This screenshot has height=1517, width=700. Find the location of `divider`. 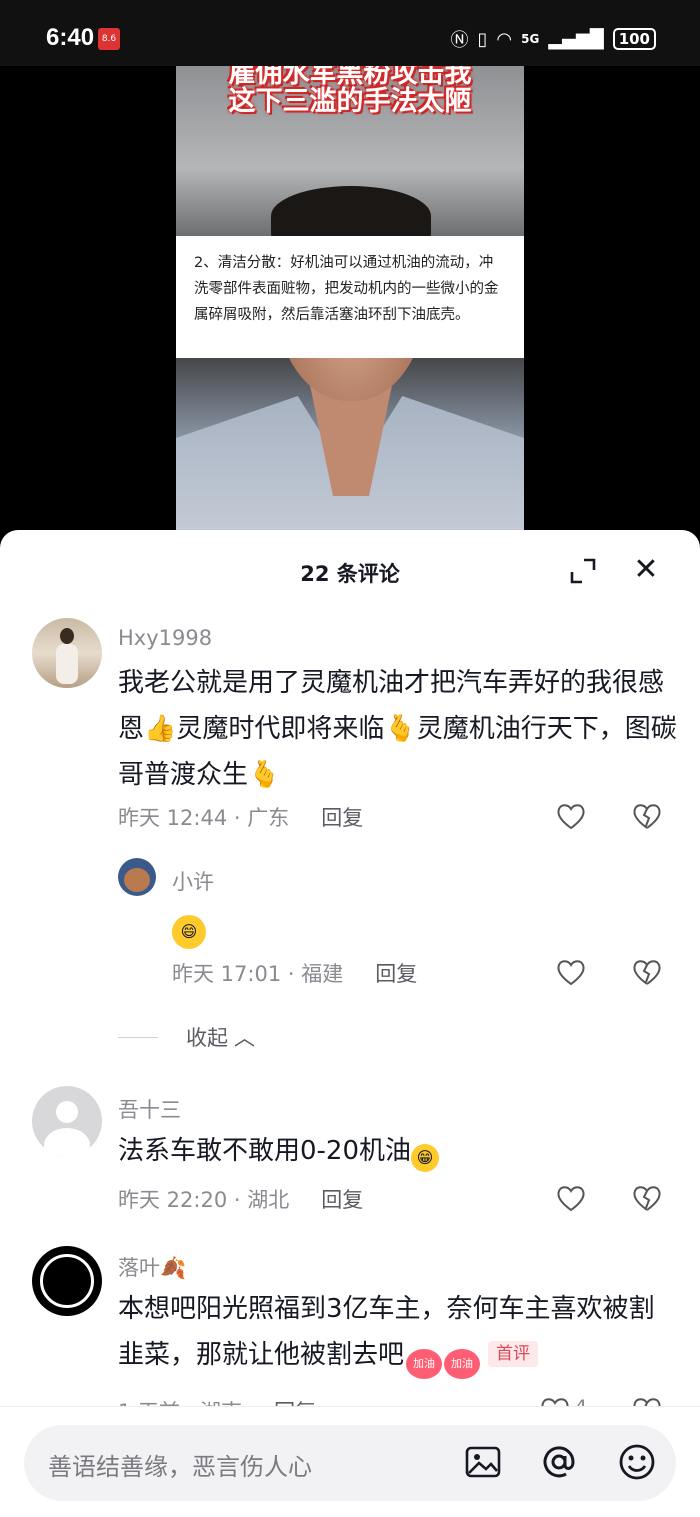

divider is located at coordinates (138, 1037).